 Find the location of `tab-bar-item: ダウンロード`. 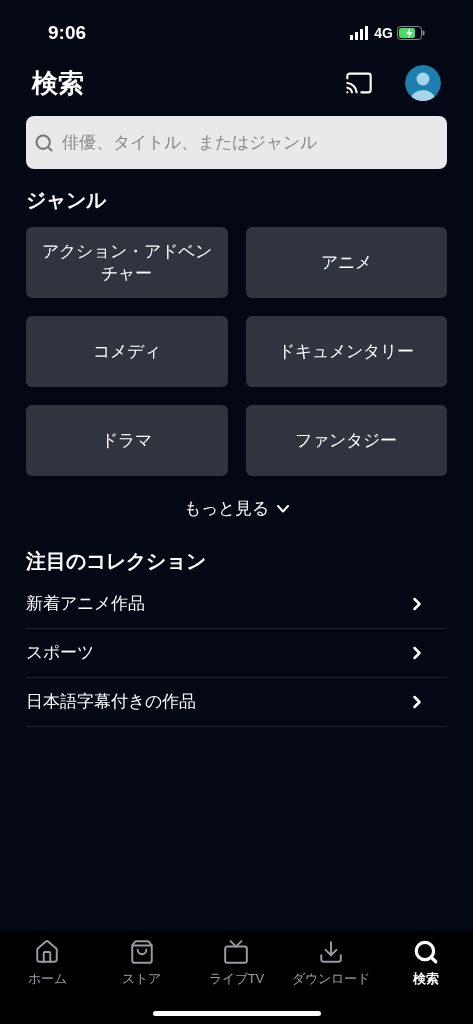

tab-bar-item: ダウンロード is located at coordinates (331, 964).